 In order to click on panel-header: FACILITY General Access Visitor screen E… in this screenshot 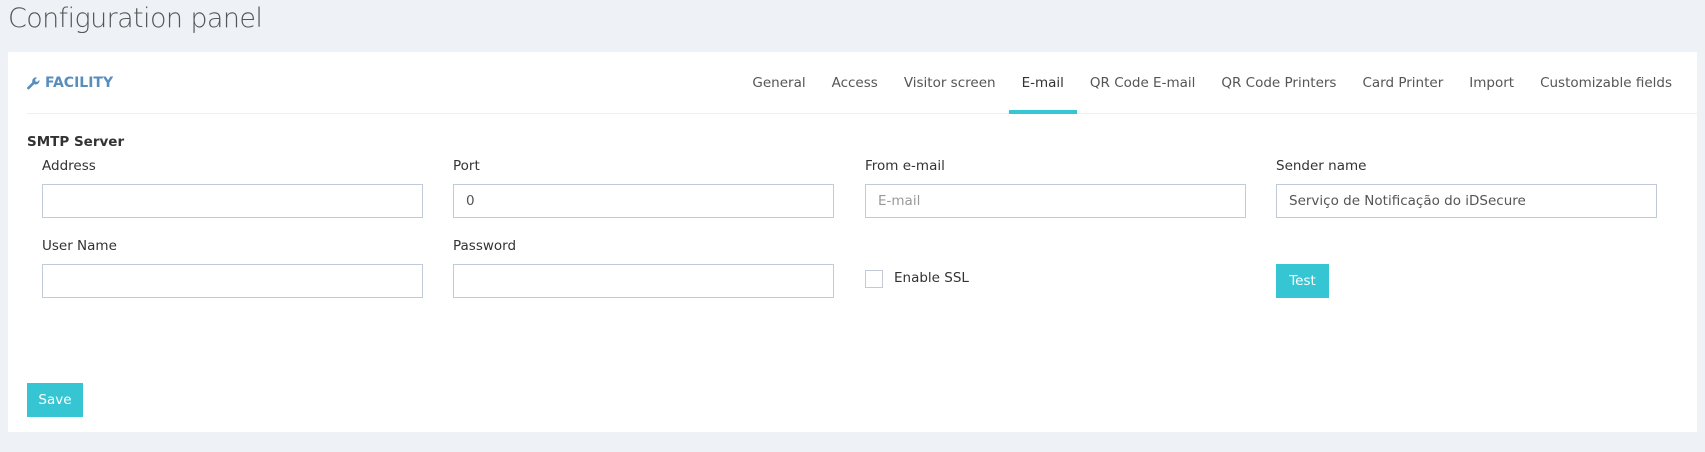, I will do `click(862, 83)`.